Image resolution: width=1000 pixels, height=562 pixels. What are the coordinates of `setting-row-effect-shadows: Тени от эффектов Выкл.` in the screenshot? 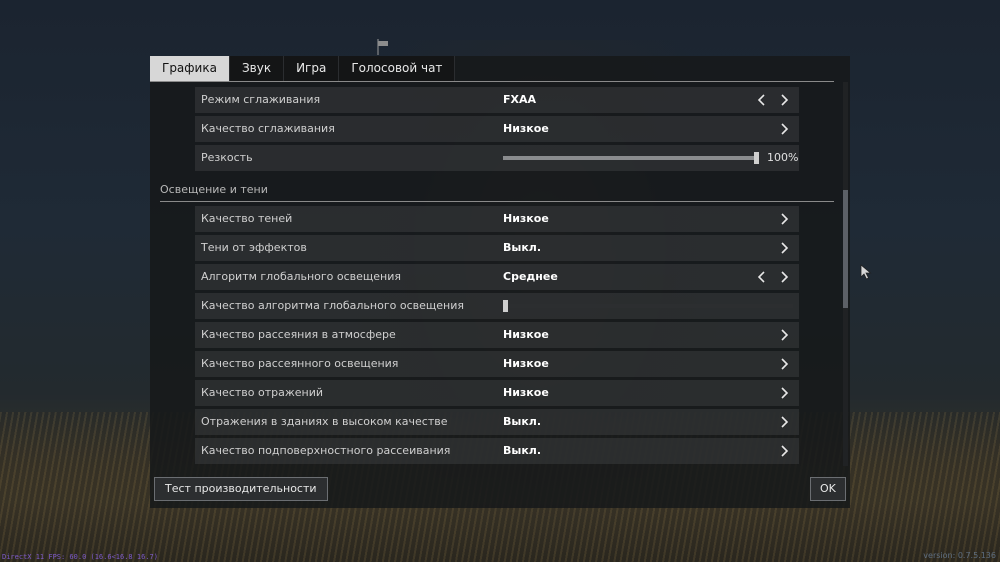 It's located at (497, 248).